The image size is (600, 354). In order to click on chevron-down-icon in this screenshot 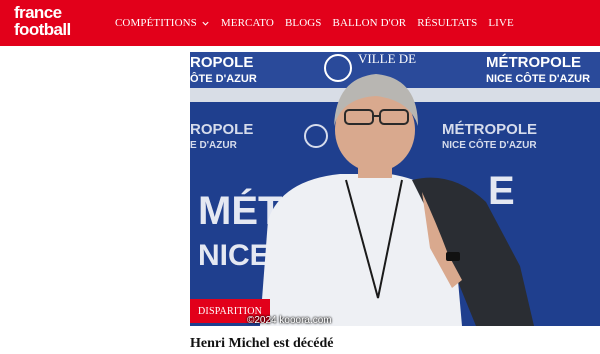, I will do `click(205, 23)`.